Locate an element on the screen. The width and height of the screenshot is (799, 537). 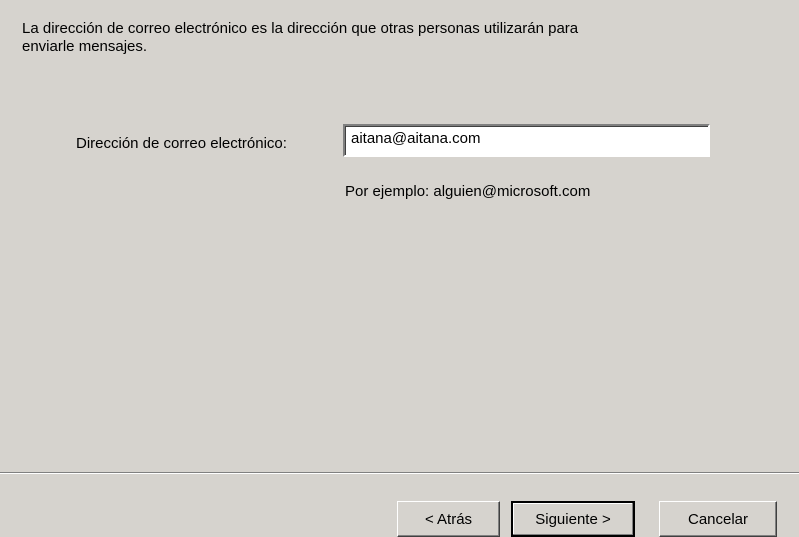
footer-separator is located at coordinates (399, 473).